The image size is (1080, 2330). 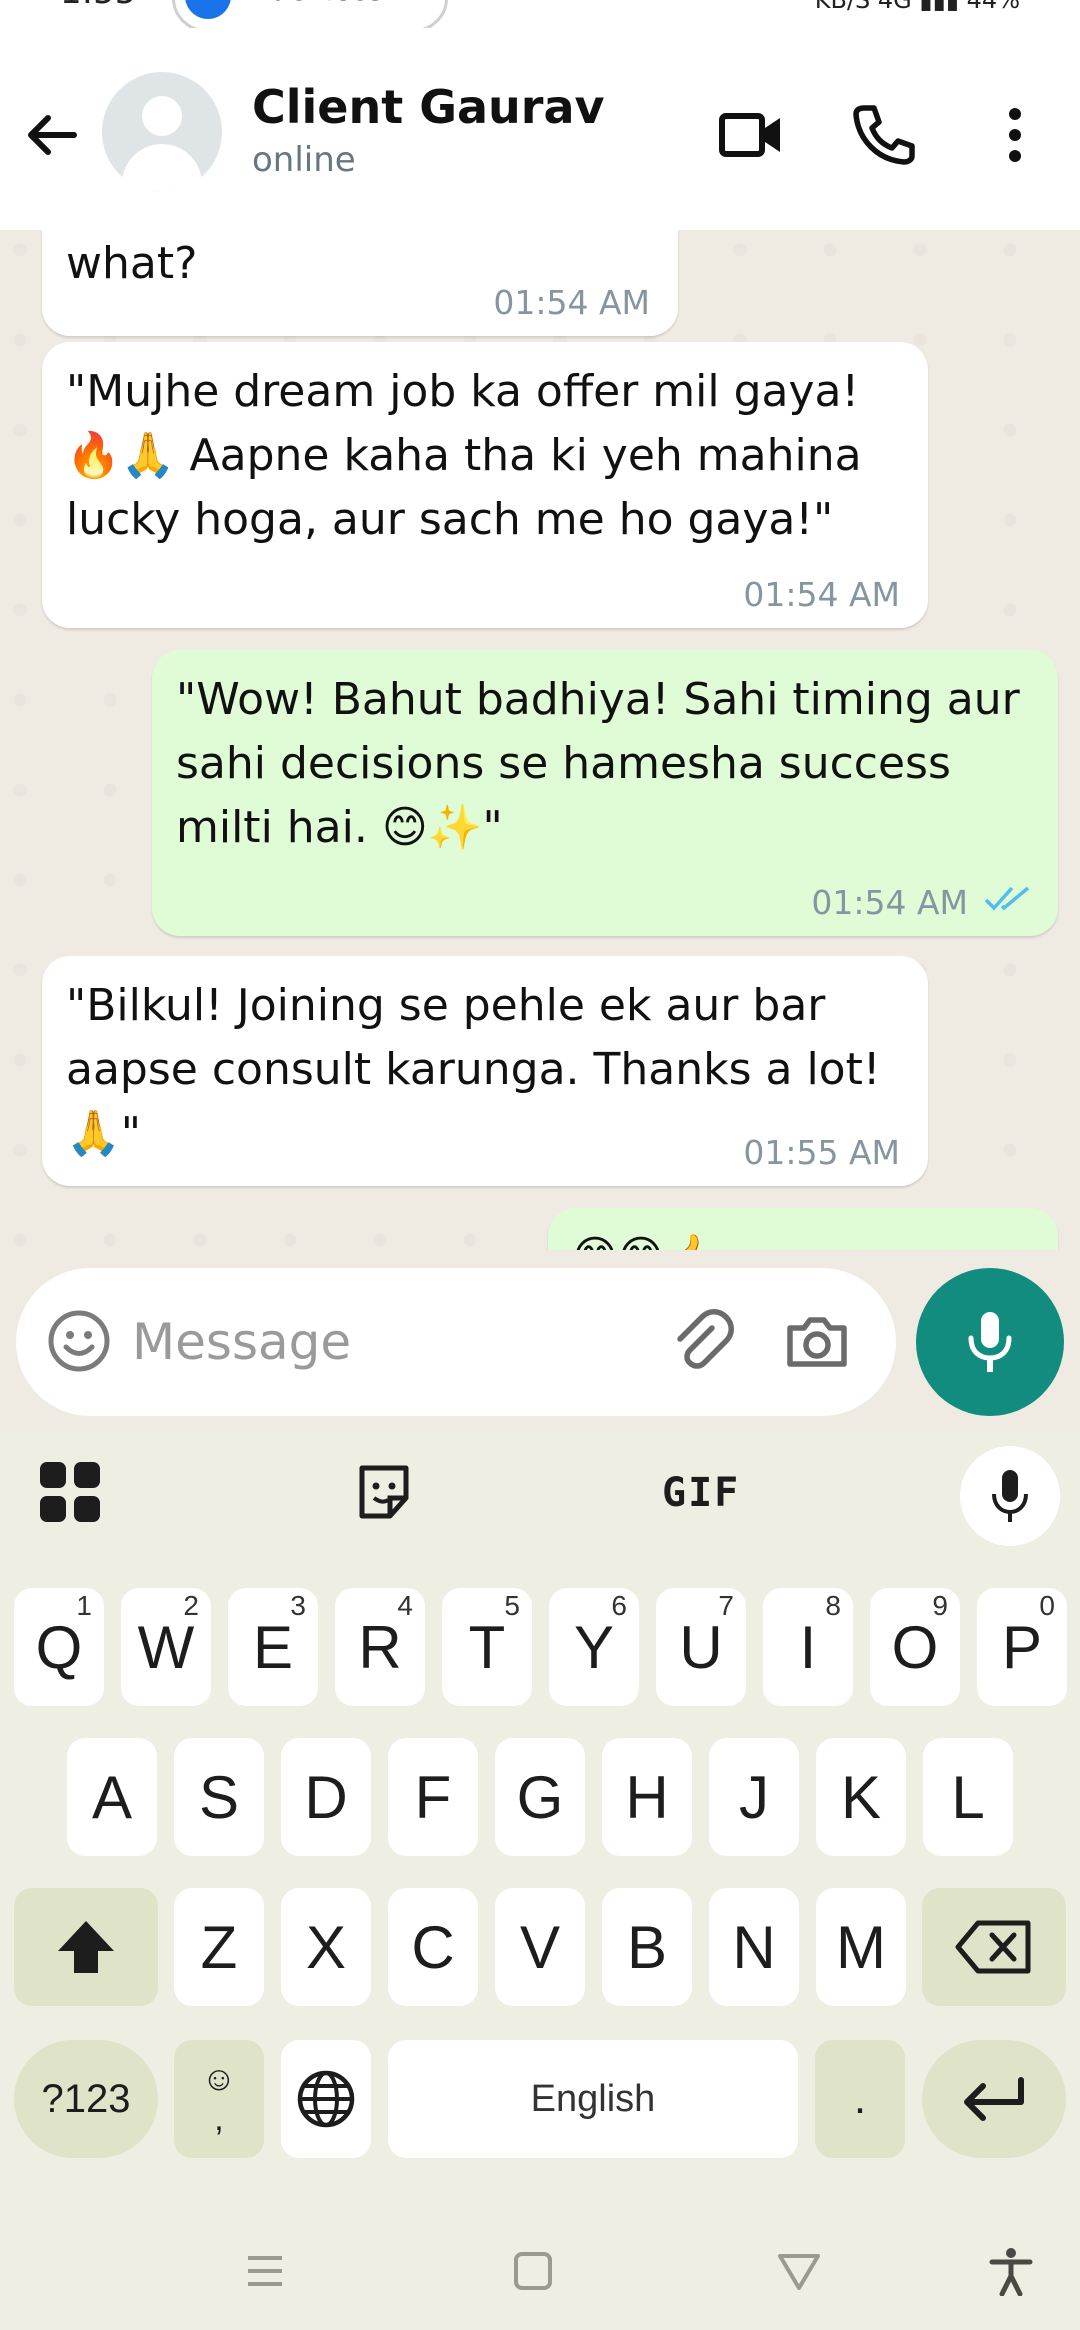 What do you see at coordinates (79, 1341) in the screenshot?
I see `emoji-icon` at bounding box center [79, 1341].